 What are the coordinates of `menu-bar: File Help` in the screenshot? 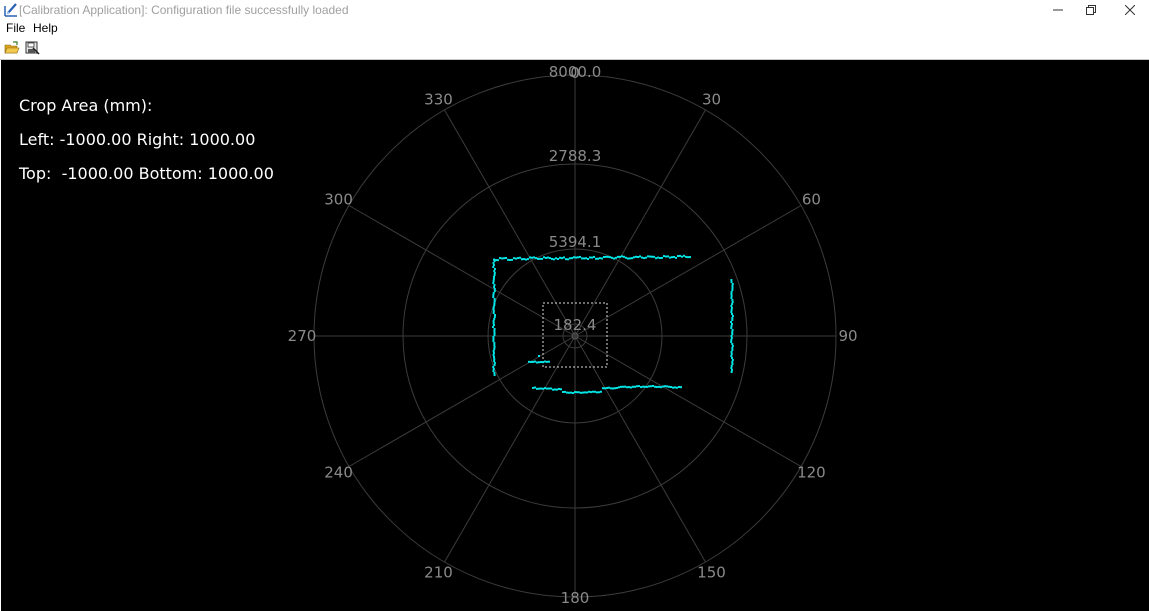 It's located at (574, 28).